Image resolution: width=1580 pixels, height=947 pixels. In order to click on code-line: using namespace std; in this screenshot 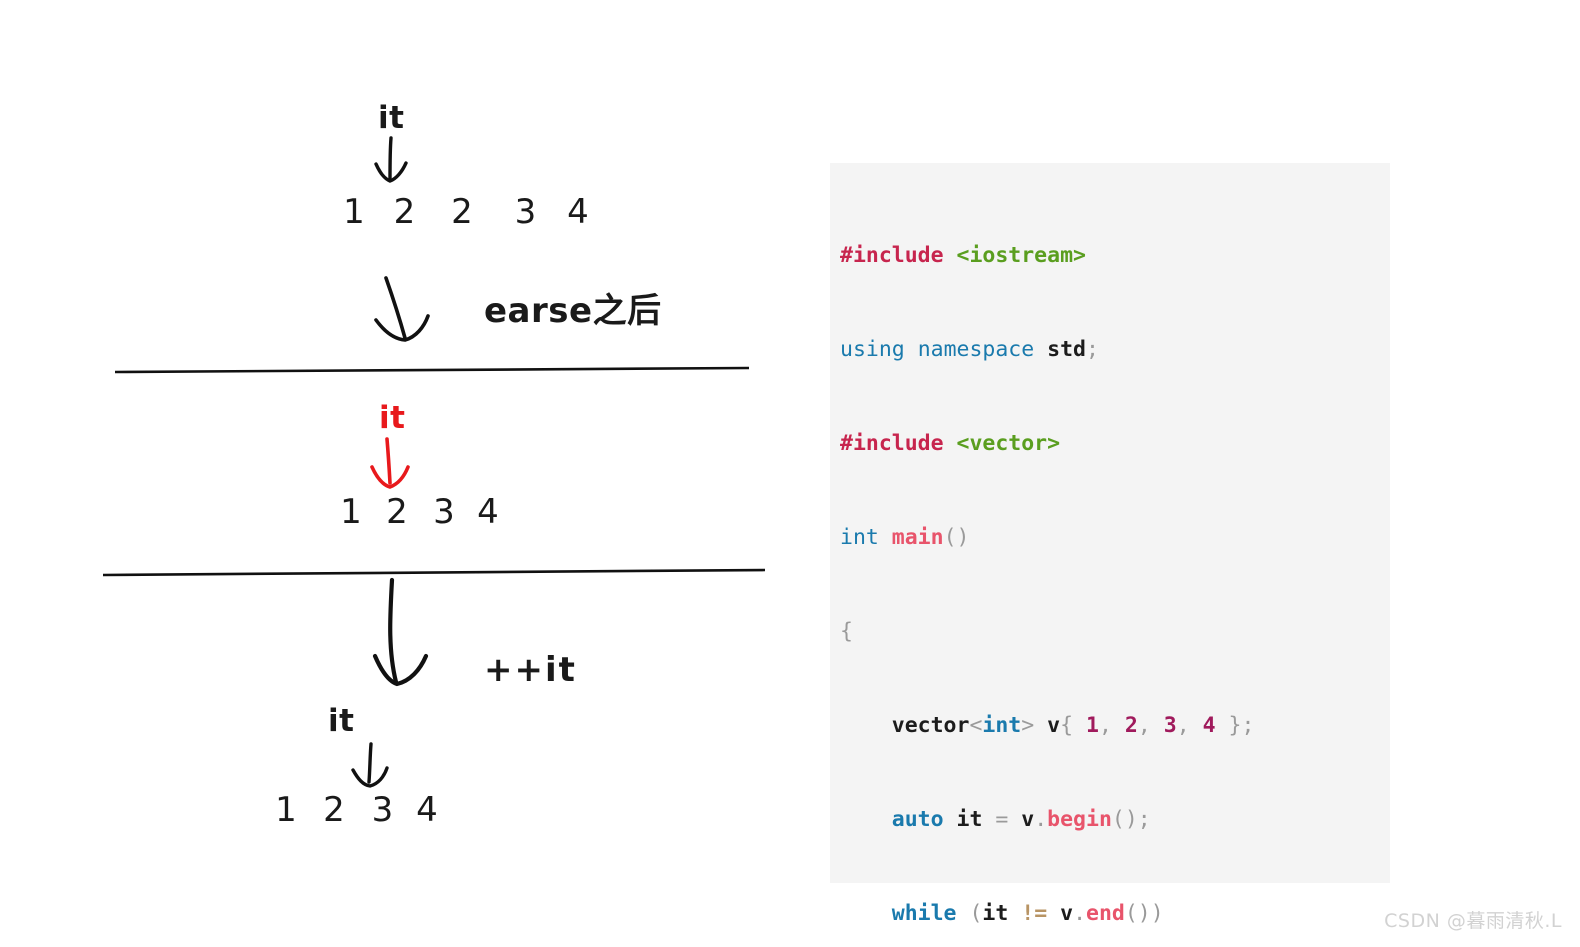, I will do `click(969, 349)`.